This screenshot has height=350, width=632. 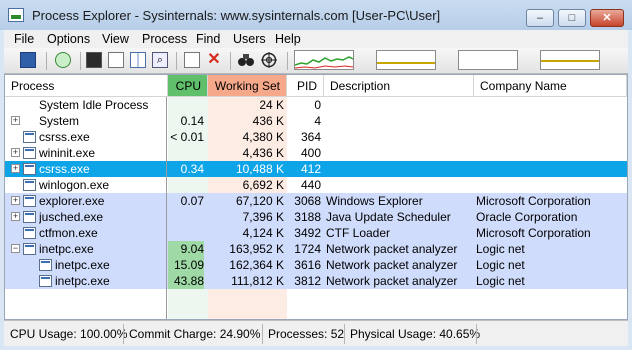 I want to click on process-row: + csrss.exe 0.34 10,488 K 412, so click(x=316, y=169).